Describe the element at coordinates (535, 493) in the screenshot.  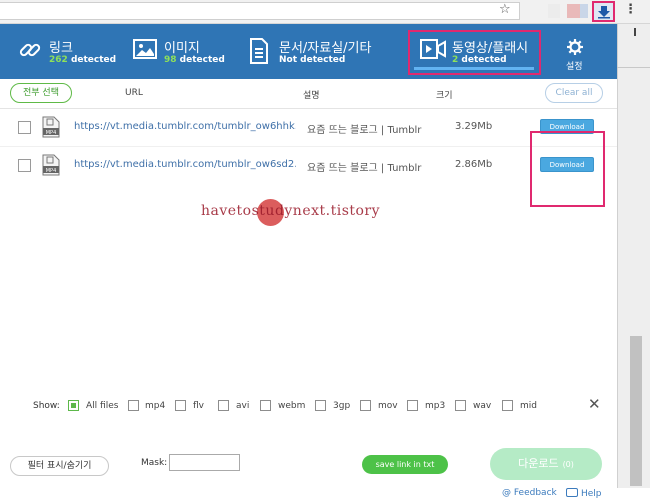
I see `feedback-label: Feedback` at that location.